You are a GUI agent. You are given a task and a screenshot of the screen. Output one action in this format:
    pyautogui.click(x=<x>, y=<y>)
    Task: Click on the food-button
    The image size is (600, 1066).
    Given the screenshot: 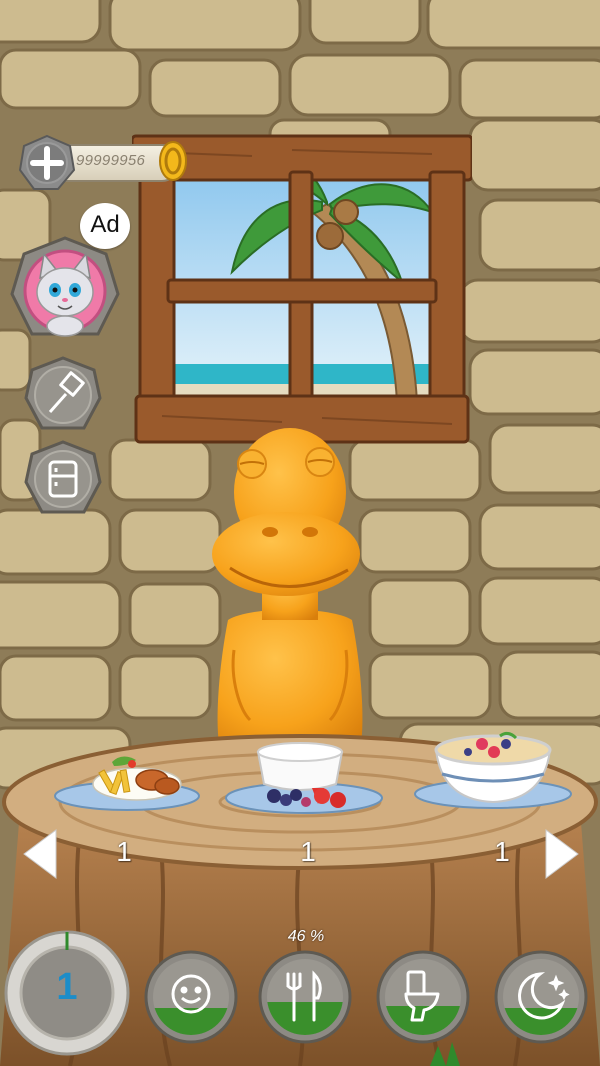 What is the action you would take?
    pyautogui.click(x=305, y=997)
    